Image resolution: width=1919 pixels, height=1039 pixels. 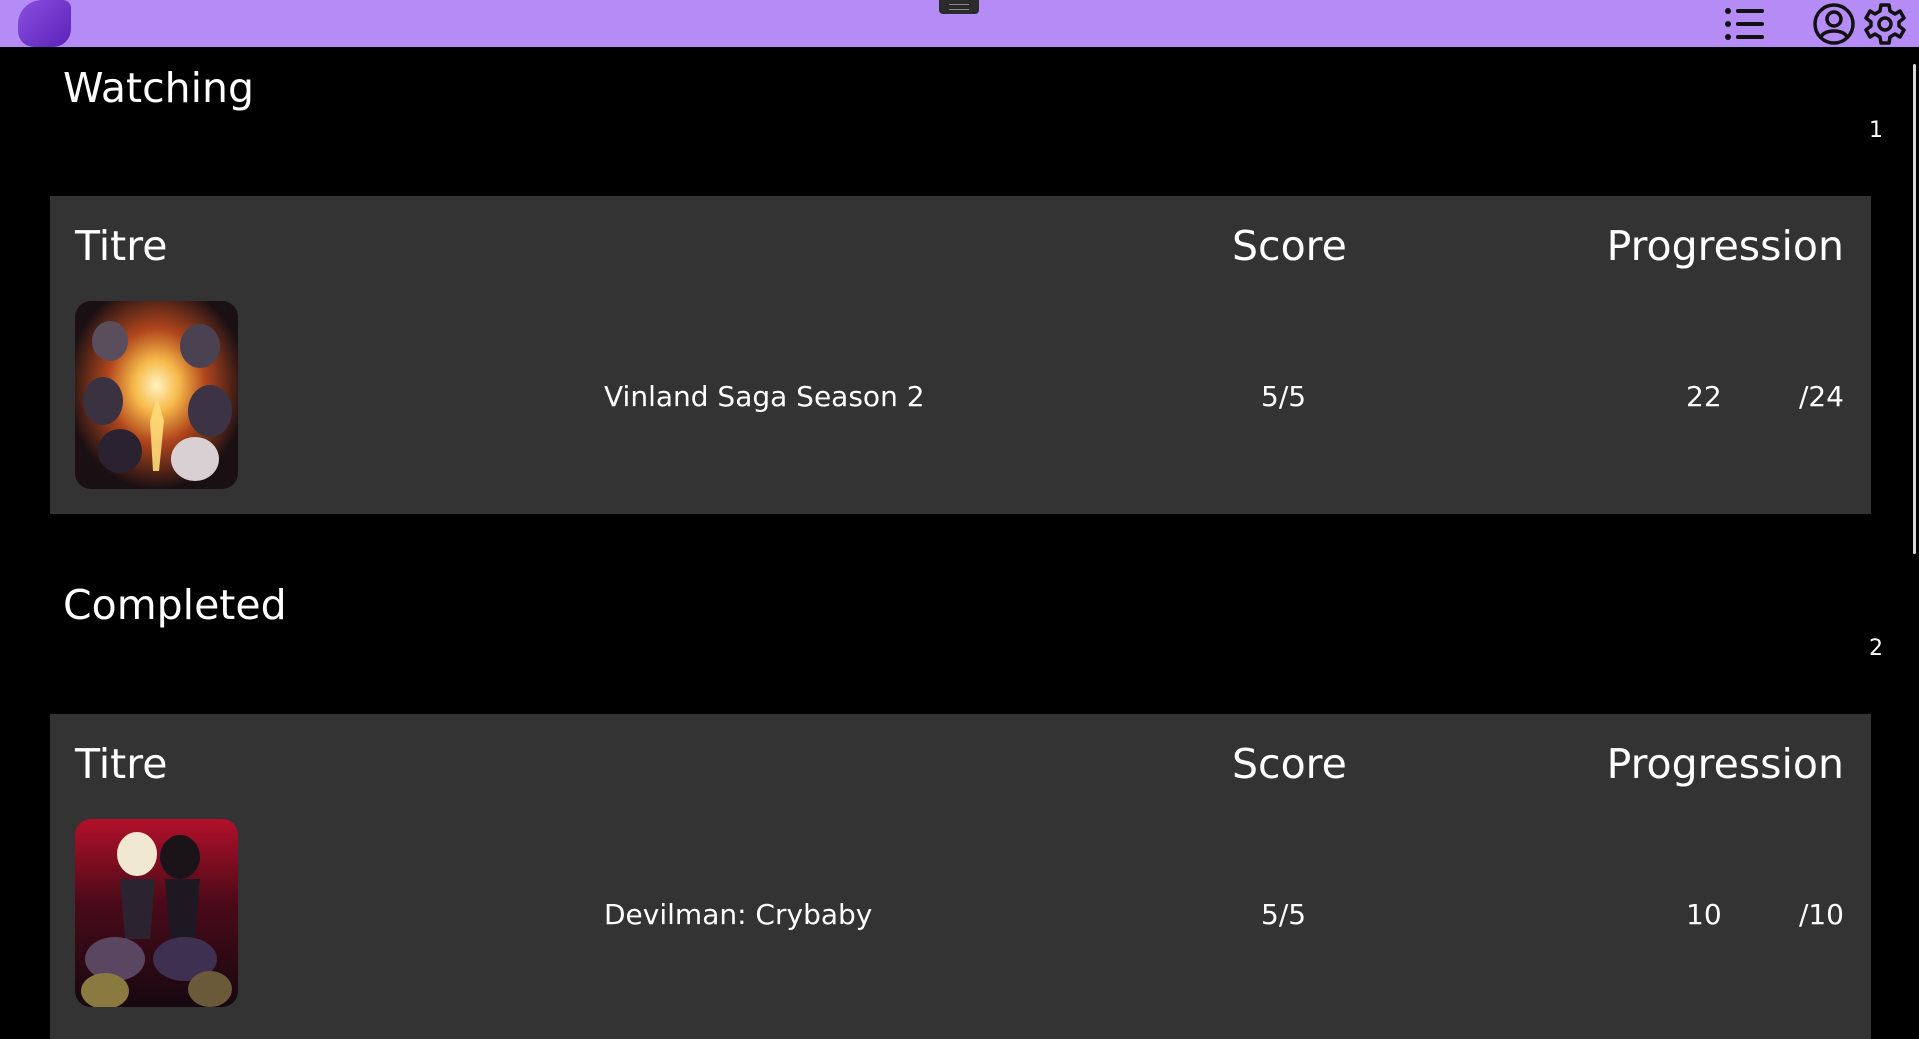 I want to click on list-icon, so click(x=1746, y=24).